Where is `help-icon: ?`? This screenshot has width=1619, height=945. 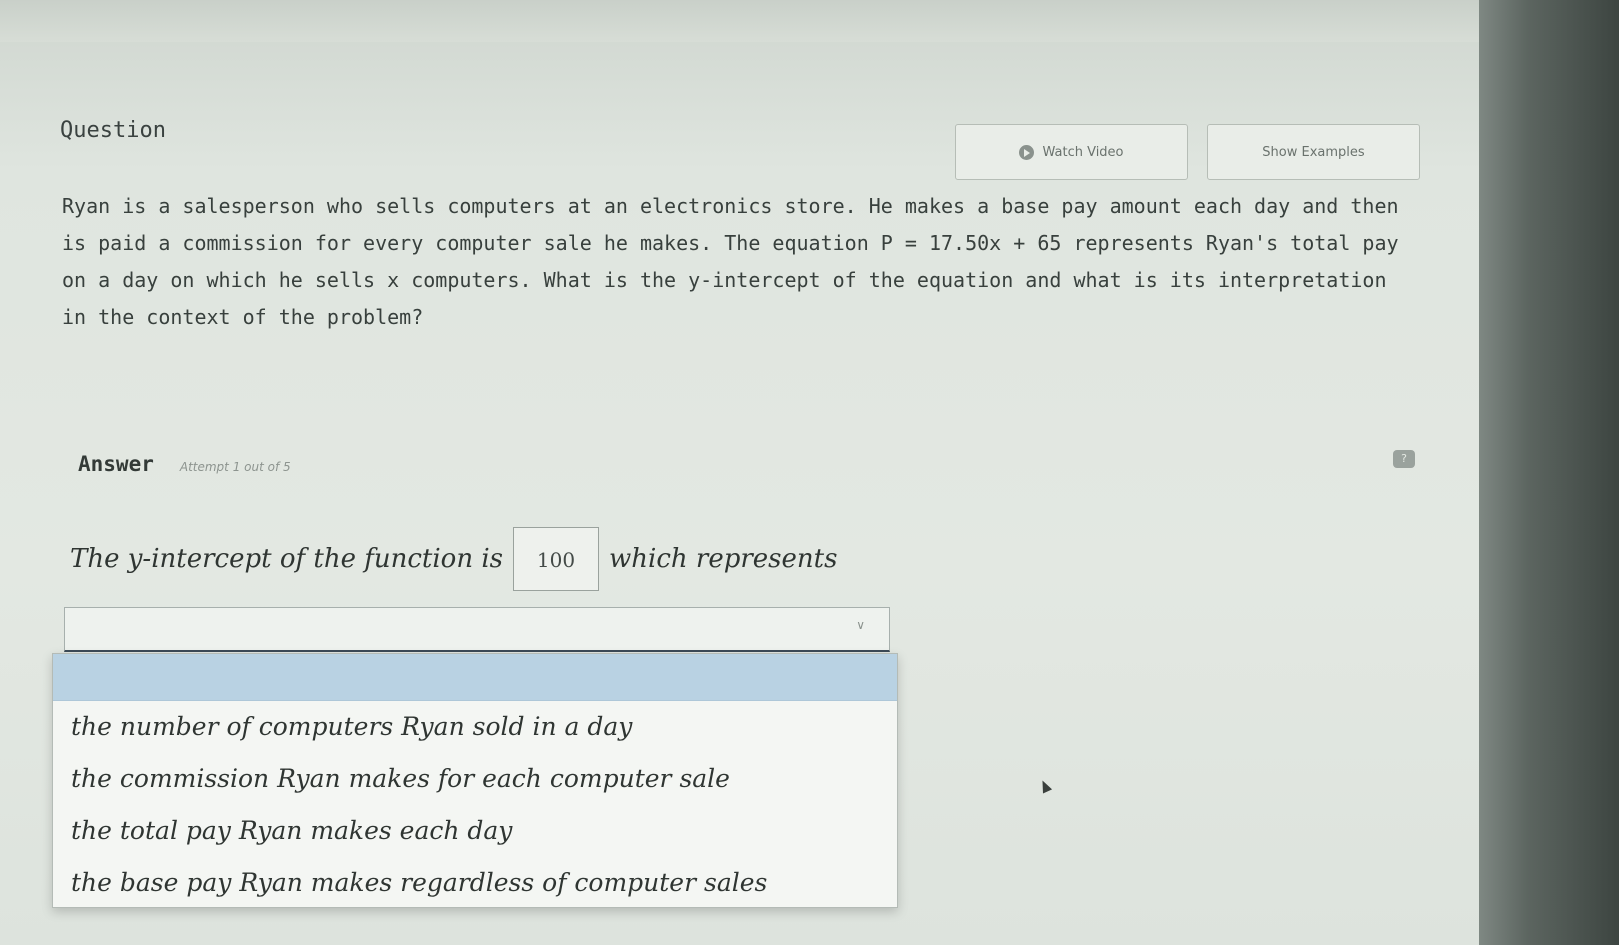 help-icon: ? is located at coordinates (1404, 459).